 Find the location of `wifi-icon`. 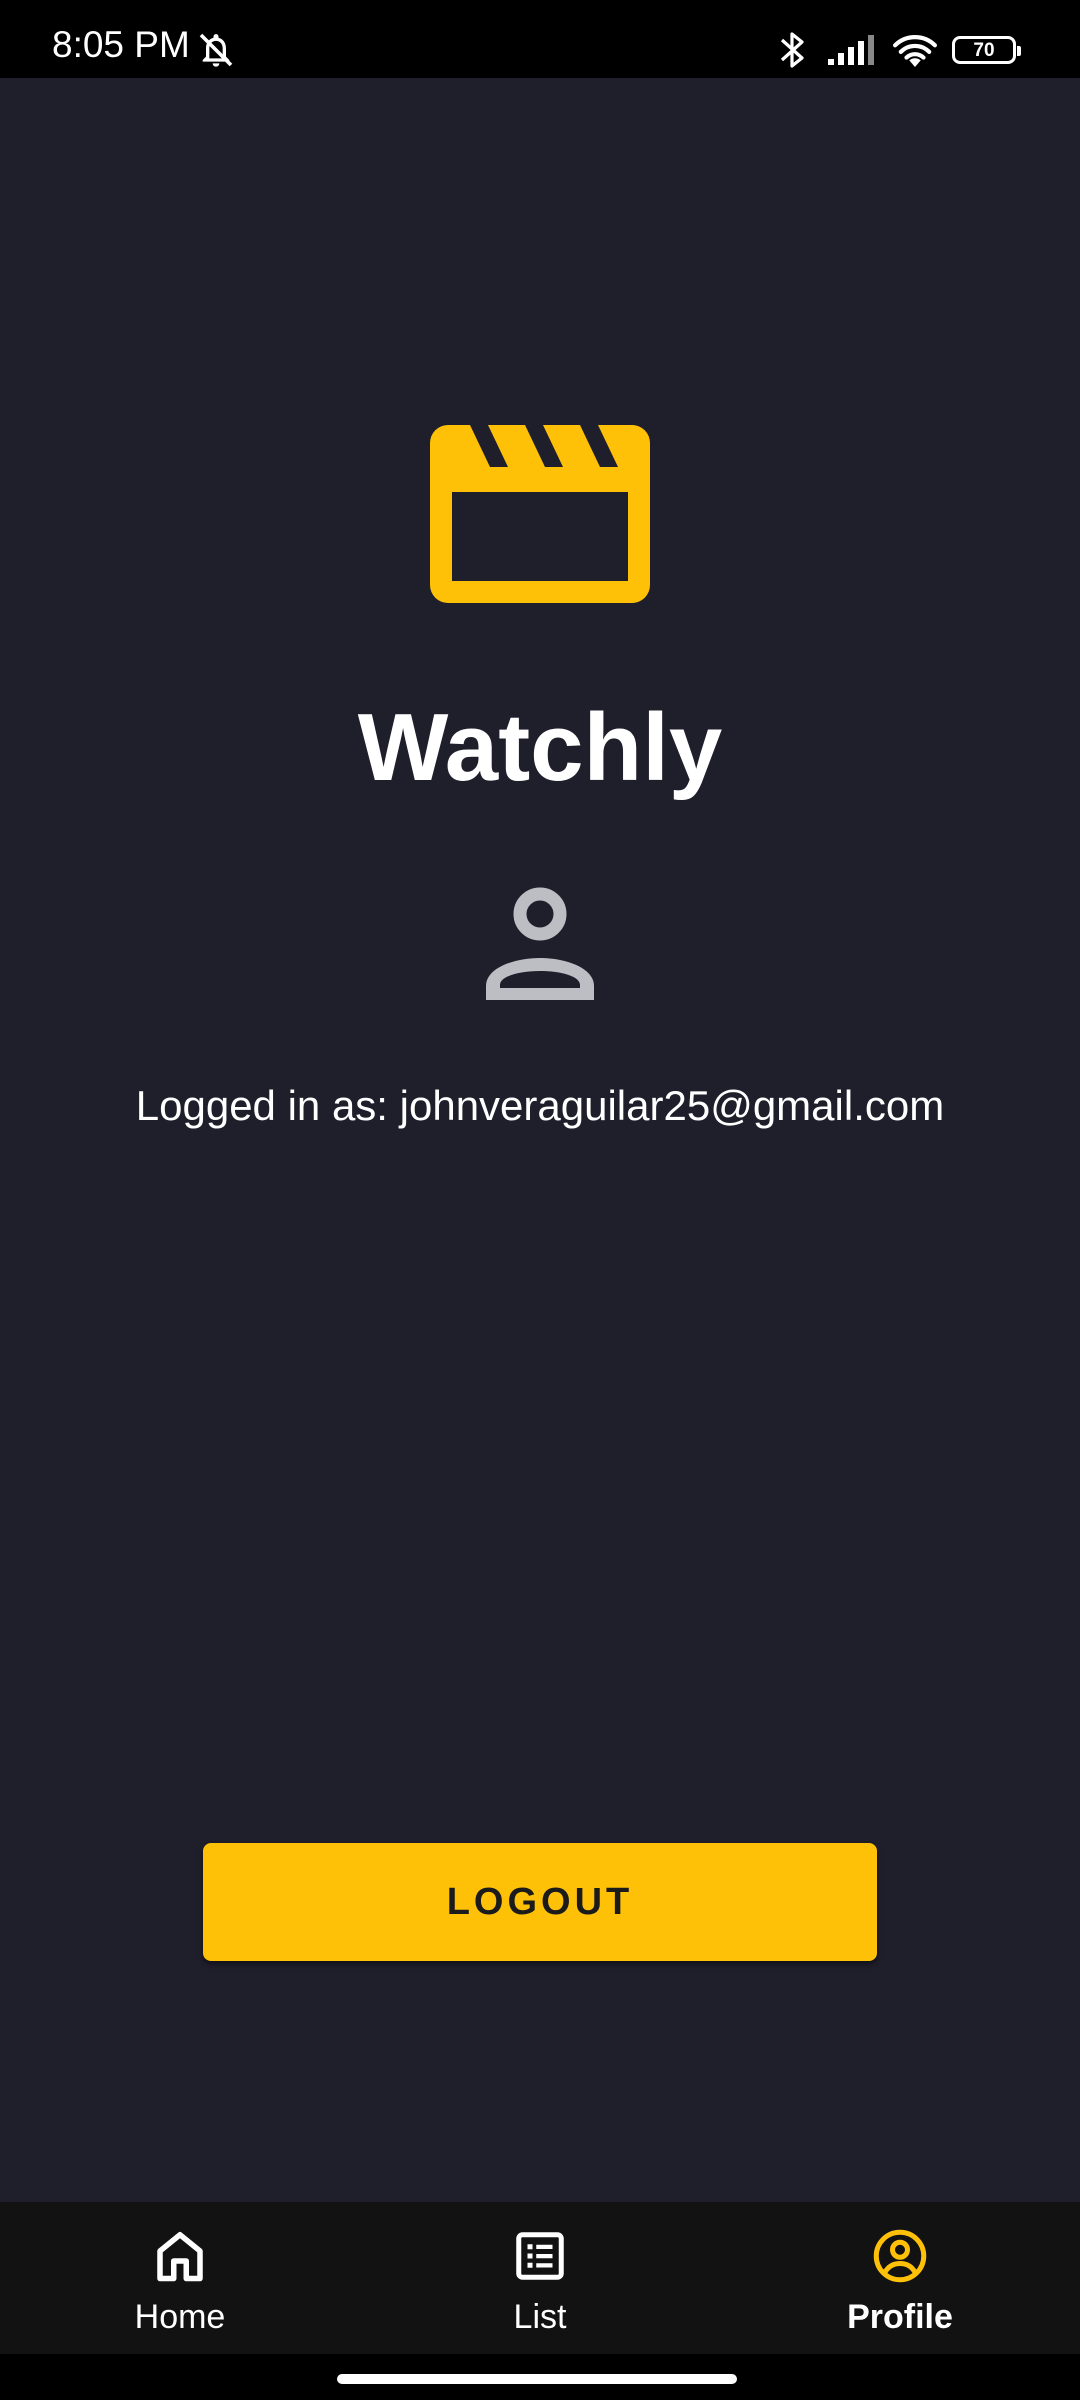

wifi-icon is located at coordinates (915, 51).